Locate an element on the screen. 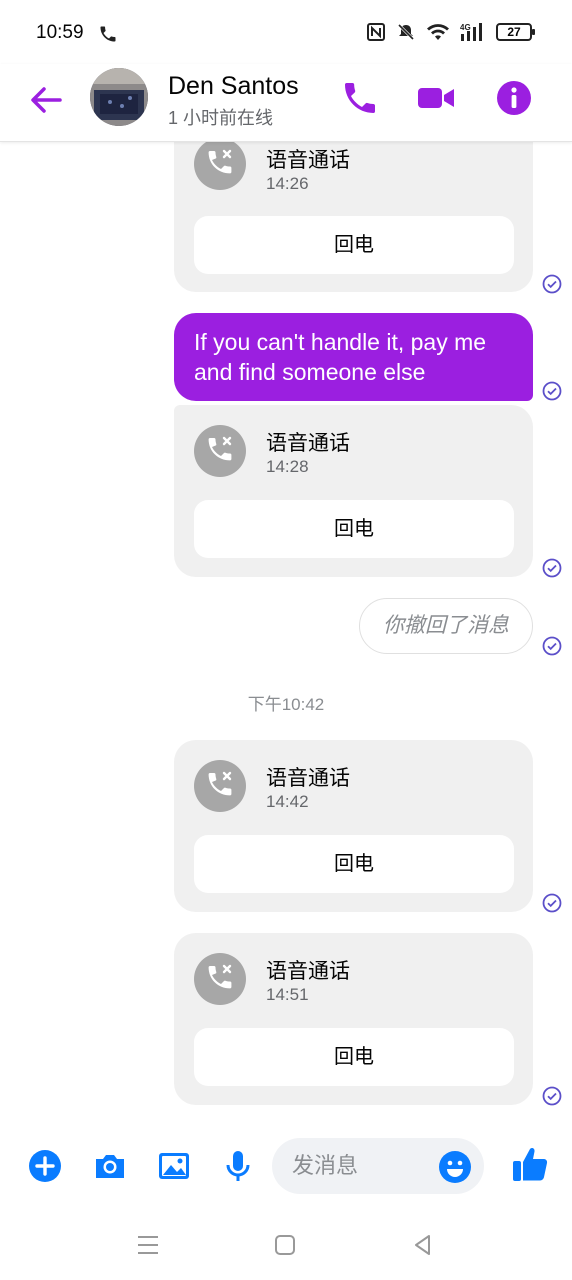 Image resolution: width=572 pixels, height=1280 pixels. missed-call-card: 语音通话 14:26 回电 is located at coordinates (353, 206).